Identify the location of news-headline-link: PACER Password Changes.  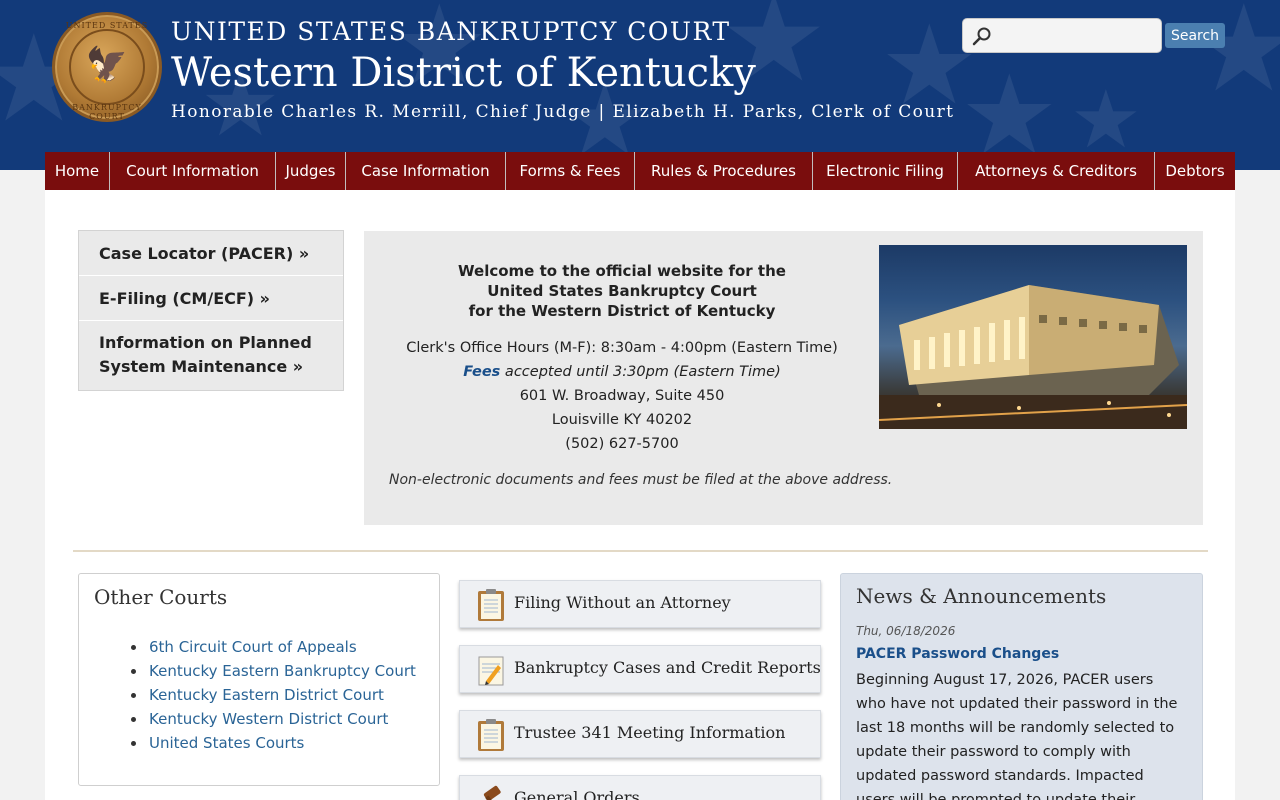
(957, 654).